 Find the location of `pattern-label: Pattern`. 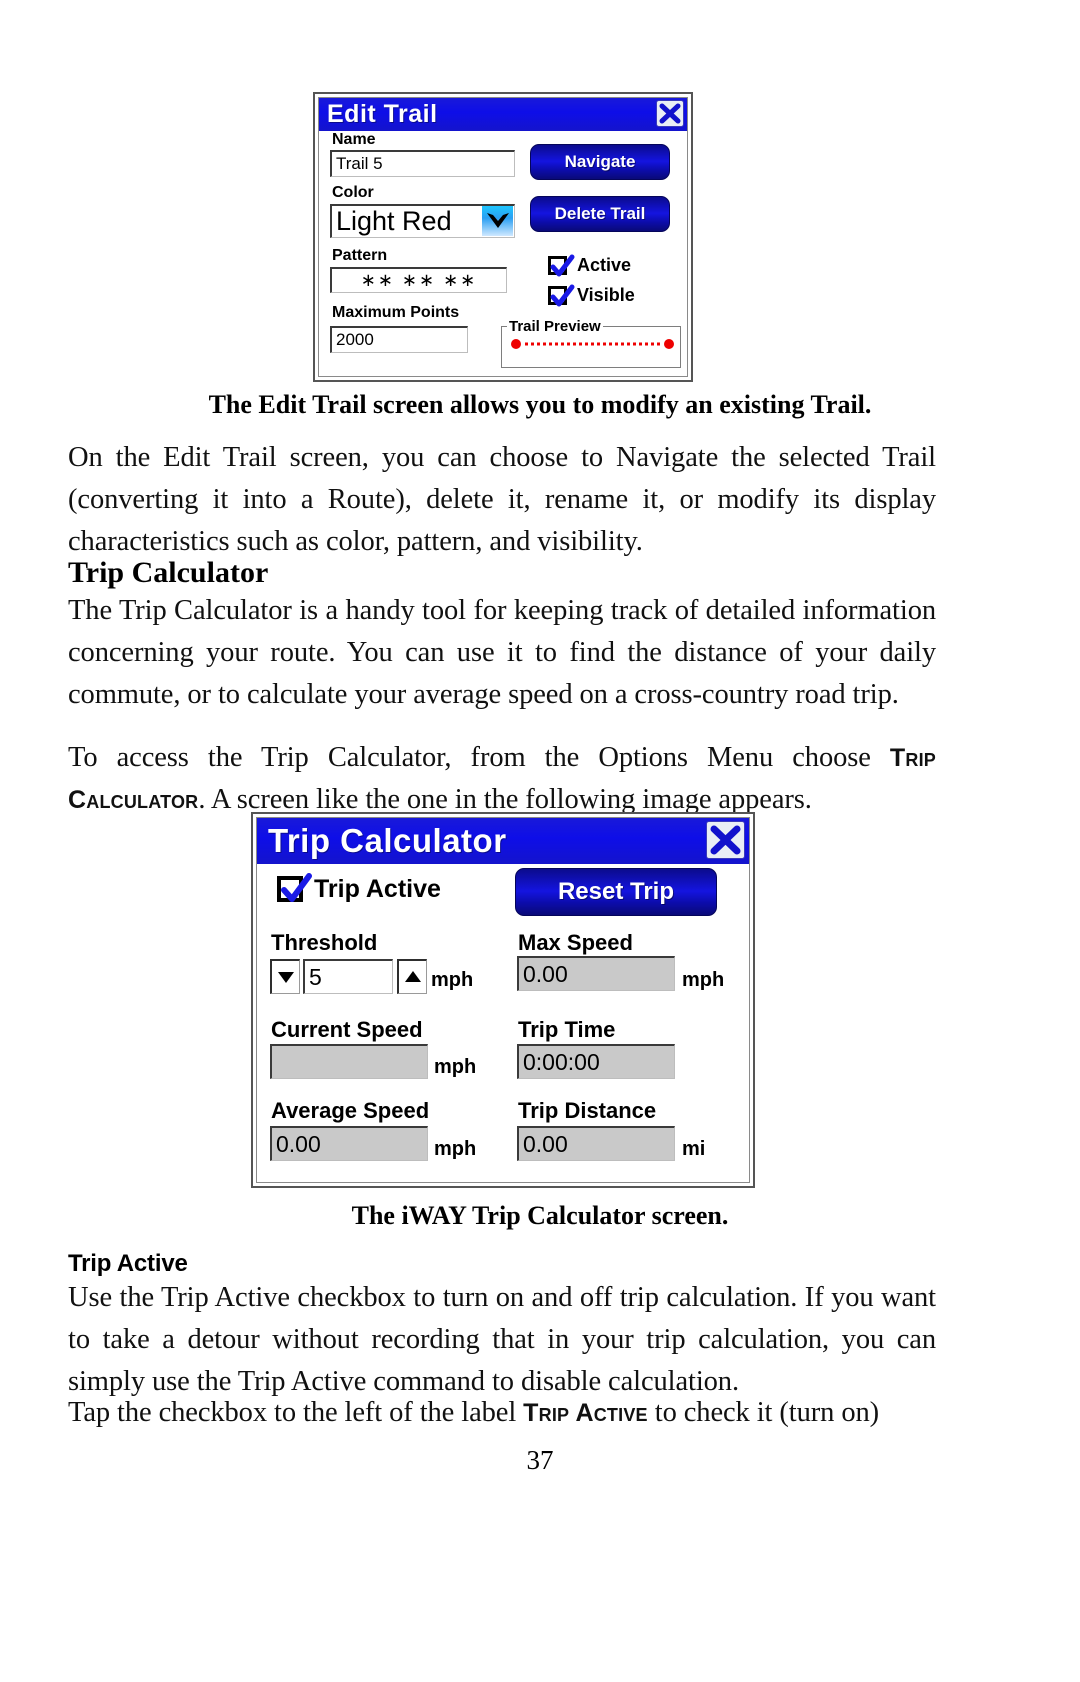

pattern-label: Pattern is located at coordinates (360, 255).